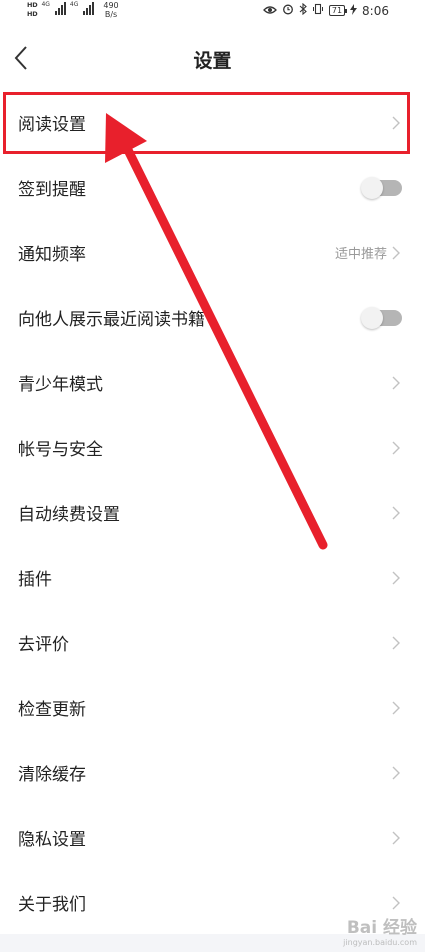 The image size is (425, 952). What do you see at coordinates (325, 10) in the screenshot?
I see `status-bar-right: 71 8:06` at bounding box center [325, 10].